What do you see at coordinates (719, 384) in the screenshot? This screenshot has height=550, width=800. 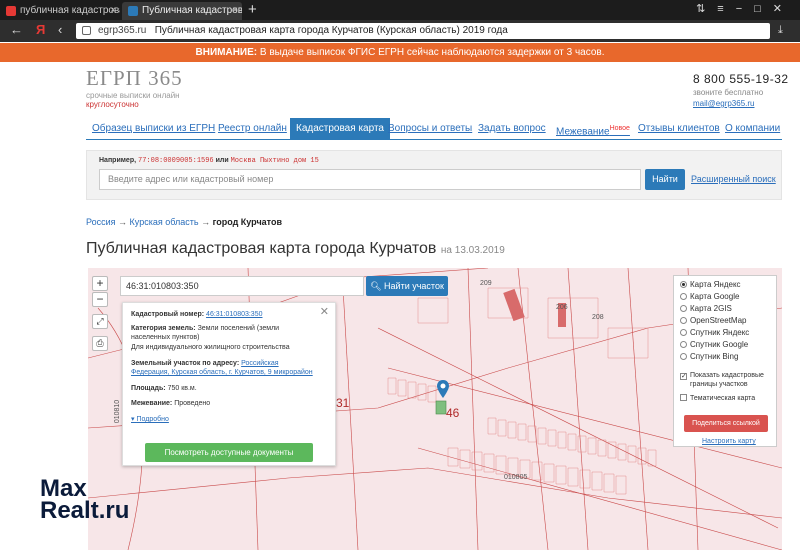 I see `show-borders-label-2: границы участков` at bounding box center [719, 384].